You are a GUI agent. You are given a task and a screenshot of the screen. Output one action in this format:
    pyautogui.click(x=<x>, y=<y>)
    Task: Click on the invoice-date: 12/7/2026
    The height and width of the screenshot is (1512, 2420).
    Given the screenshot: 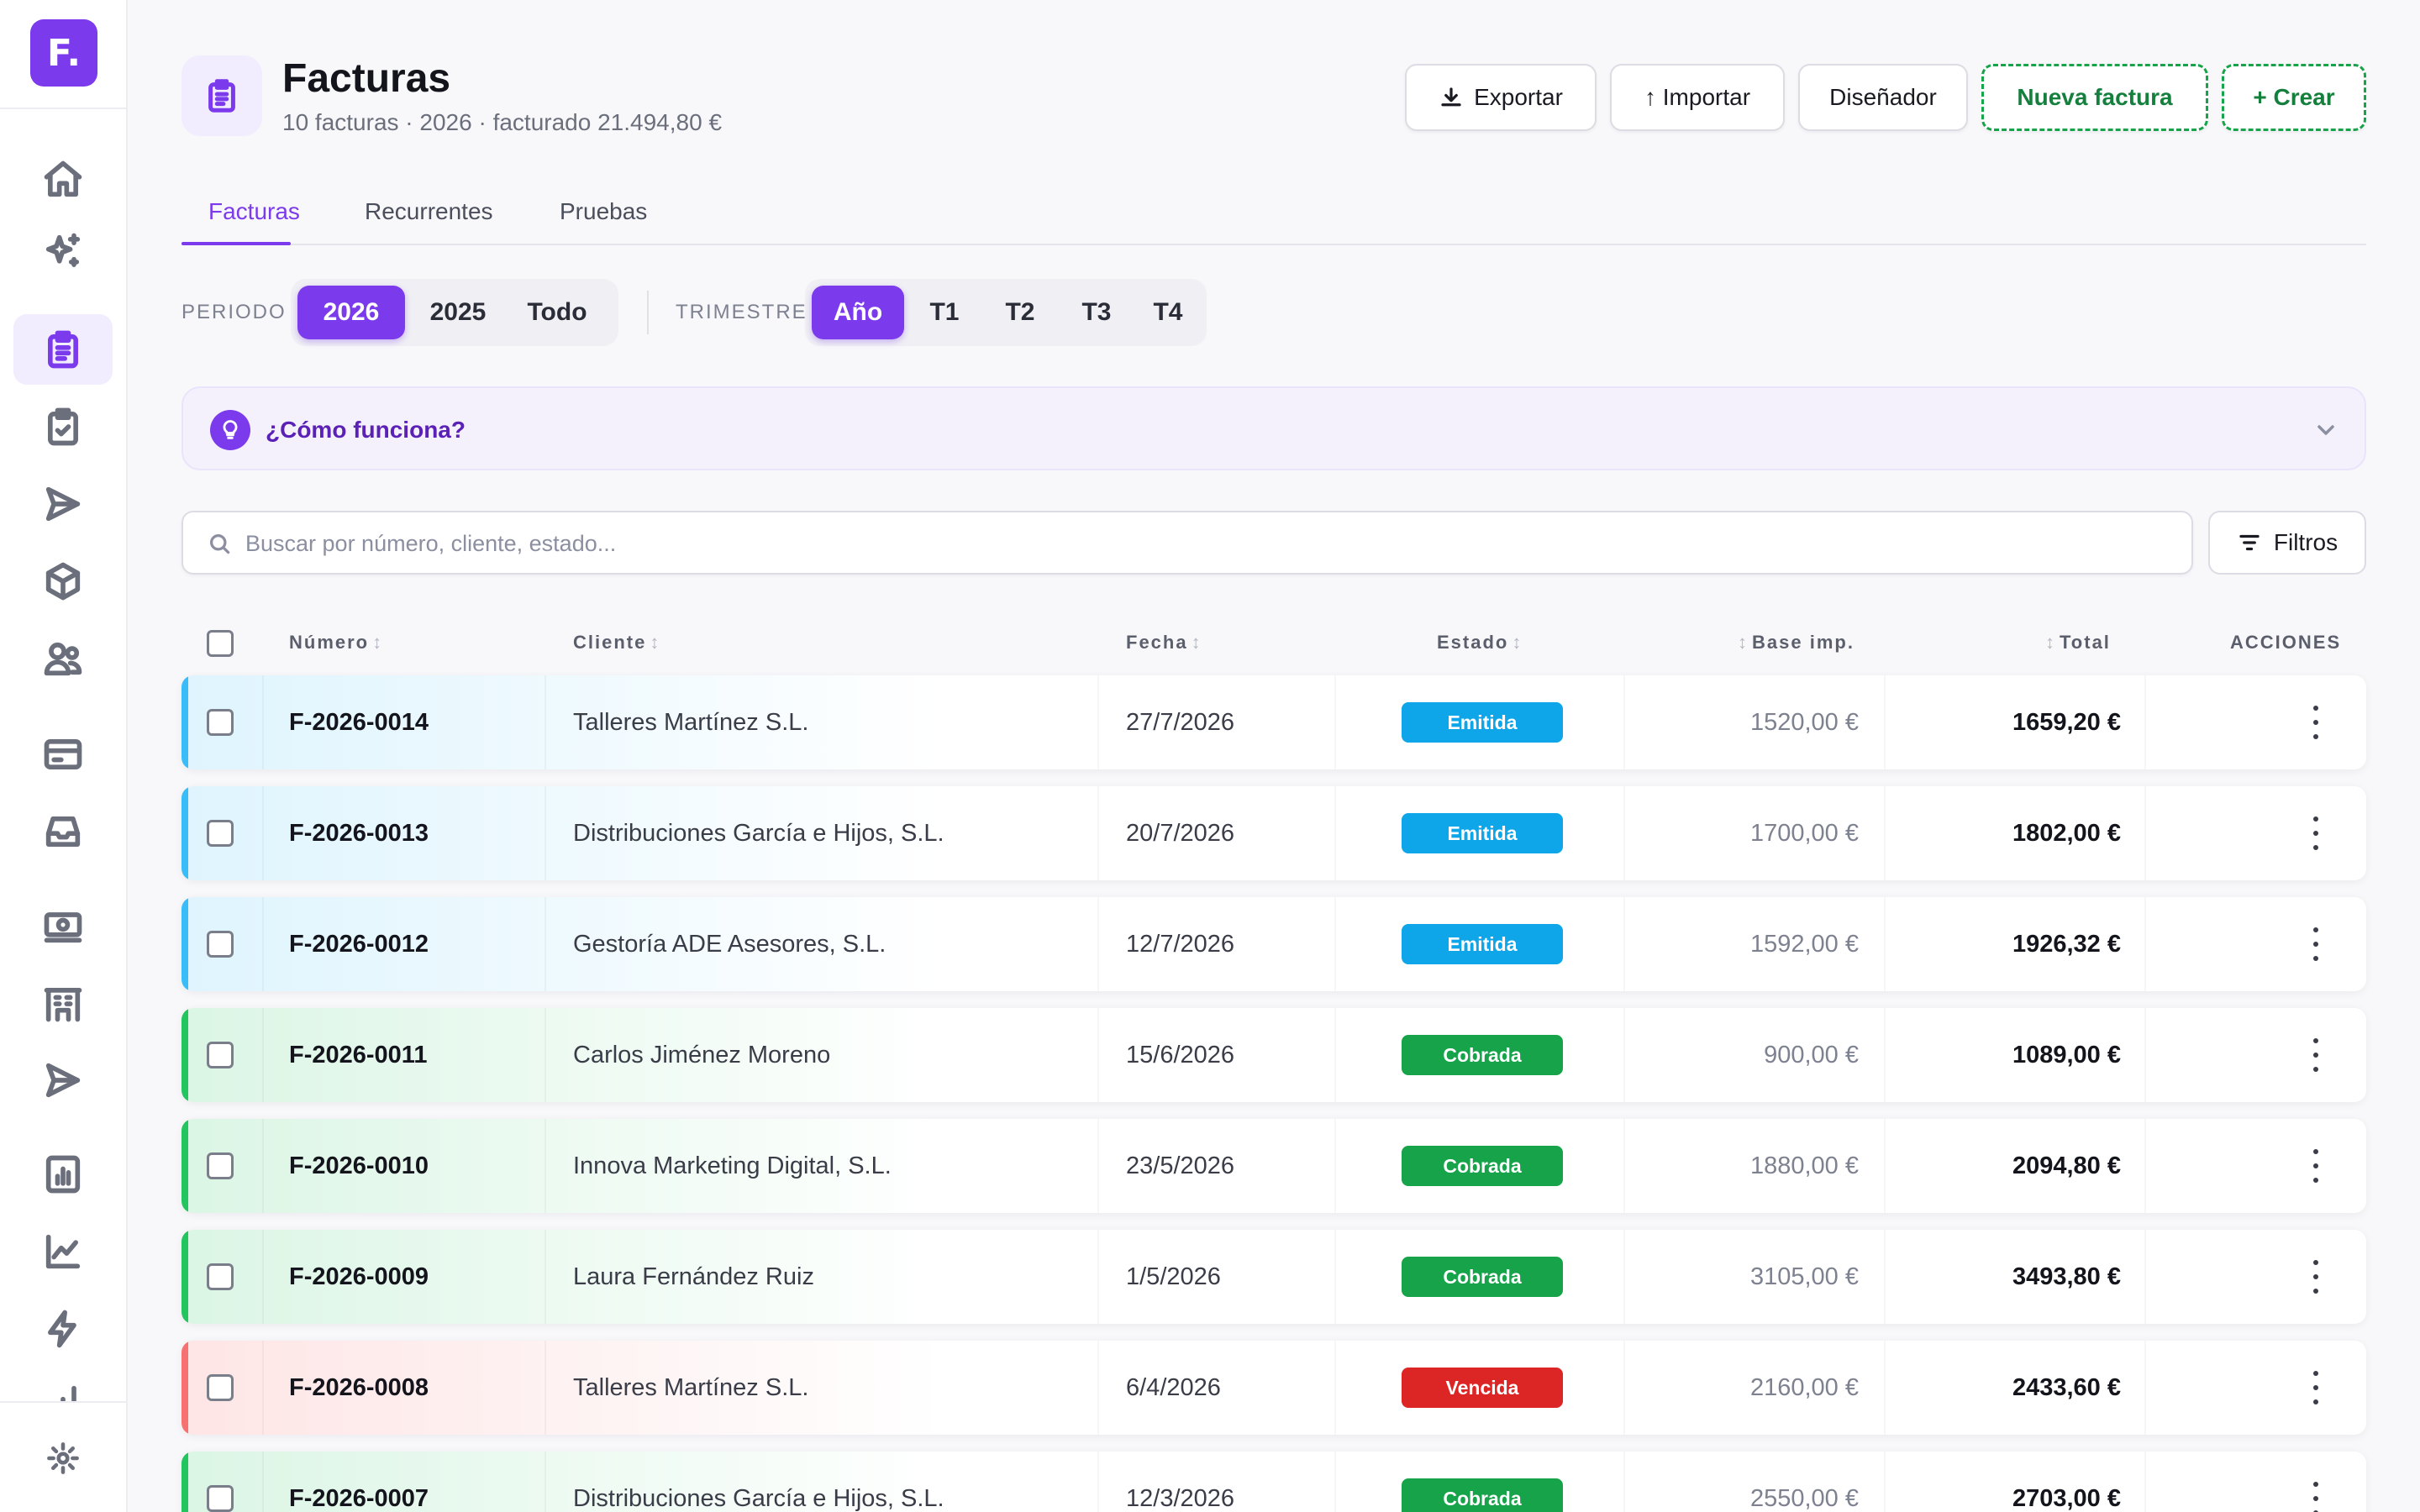 What is the action you would take?
    pyautogui.click(x=1180, y=944)
    